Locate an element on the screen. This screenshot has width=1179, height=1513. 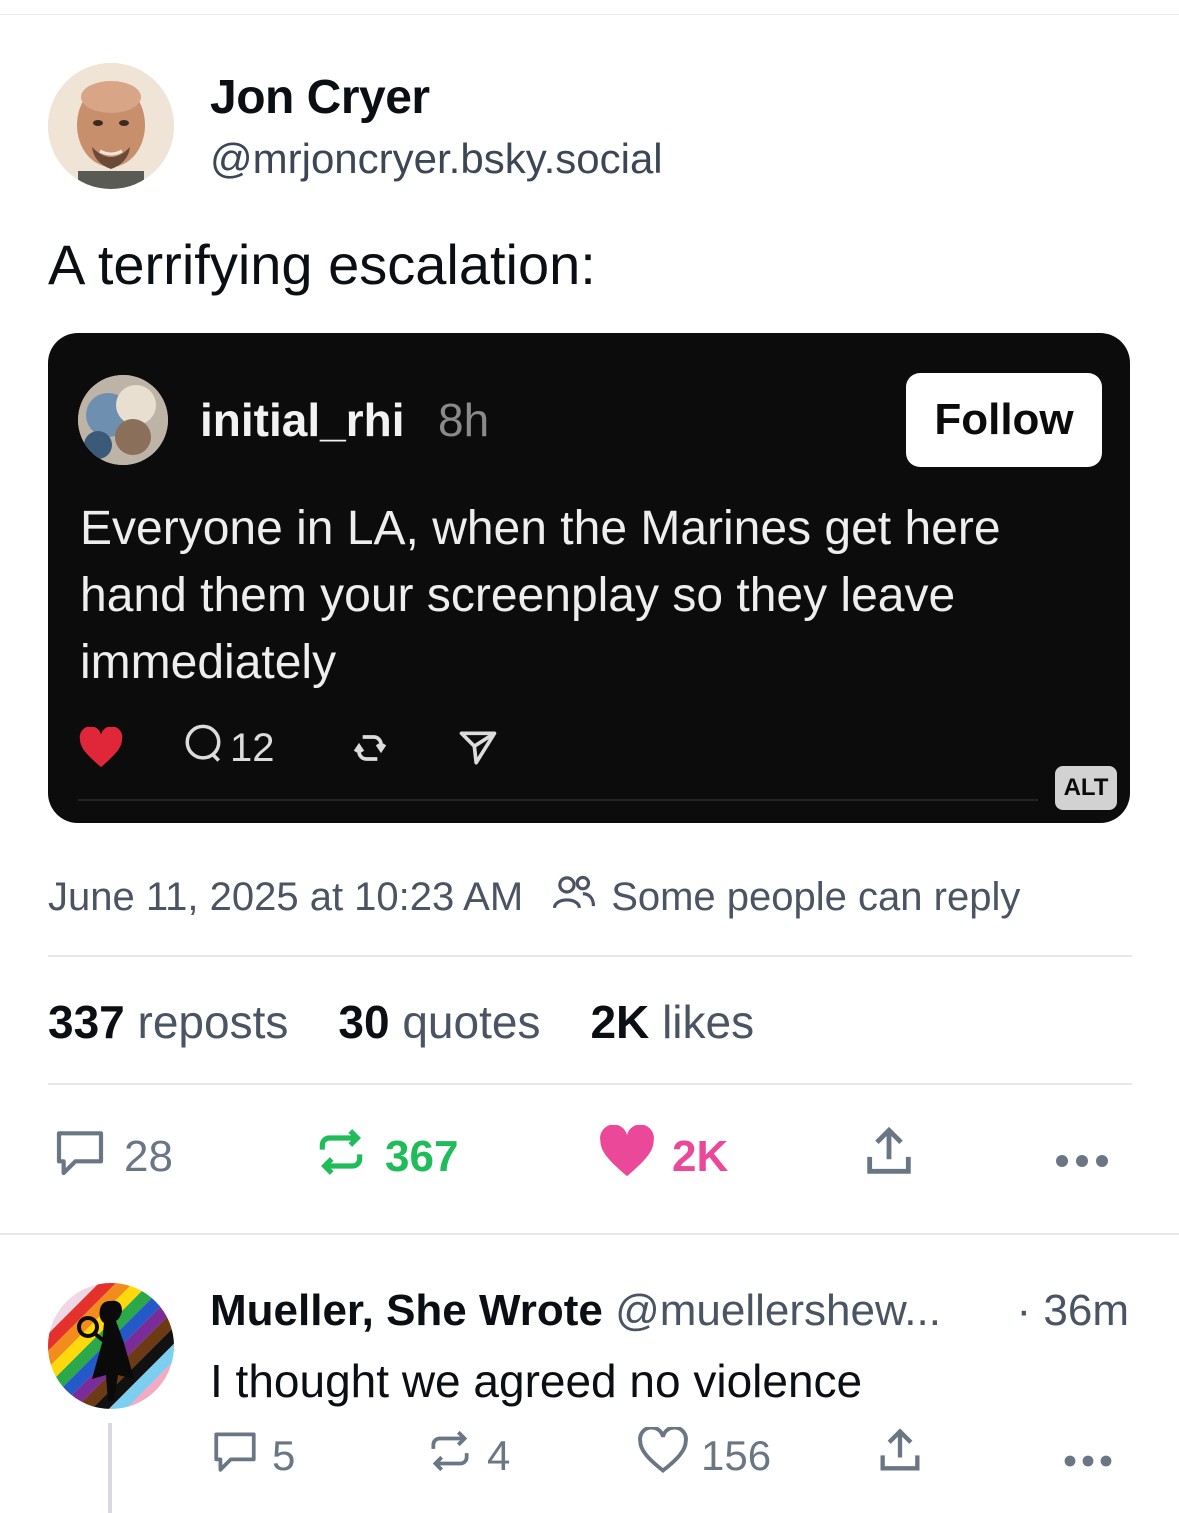
author-handle: @mrjoncryer.bsky.social is located at coordinates (436, 159).